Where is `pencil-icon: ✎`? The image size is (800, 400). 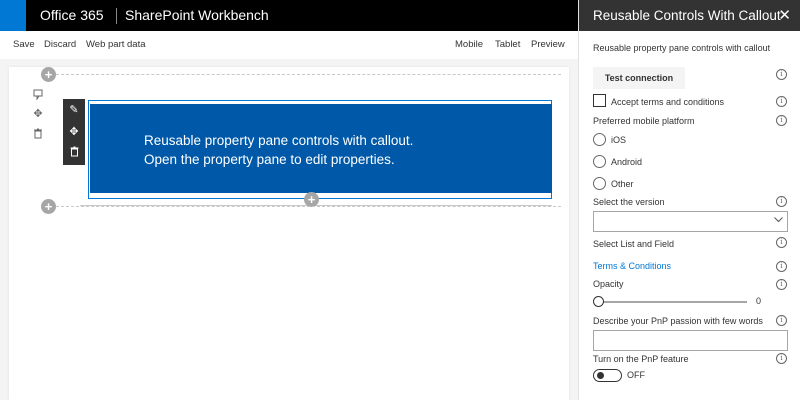
pencil-icon: ✎ is located at coordinates (74, 110).